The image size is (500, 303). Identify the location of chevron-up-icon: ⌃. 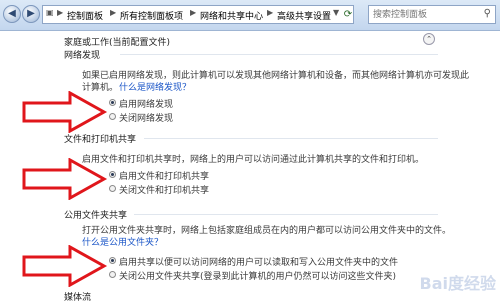
(429, 39).